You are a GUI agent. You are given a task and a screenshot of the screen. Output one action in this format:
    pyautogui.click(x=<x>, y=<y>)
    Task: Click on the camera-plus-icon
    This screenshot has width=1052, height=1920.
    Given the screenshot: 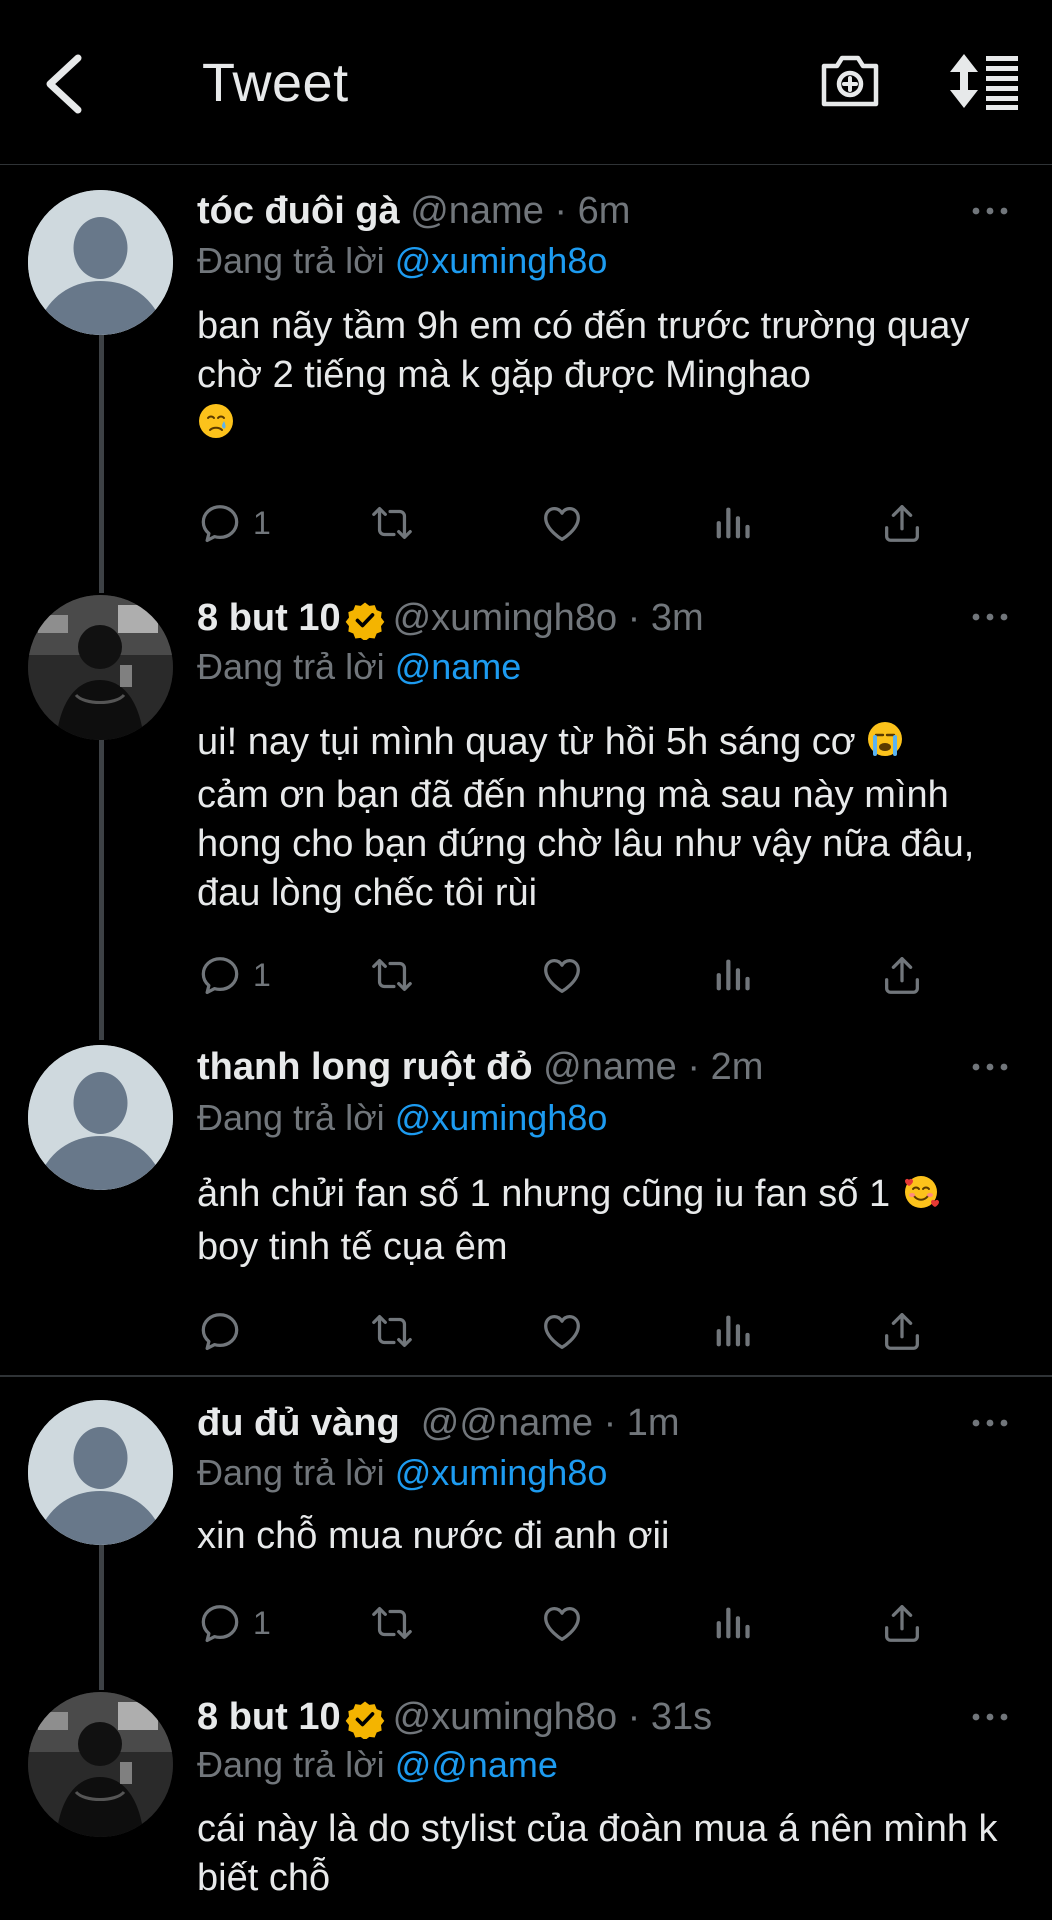 What is the action you would take?
    pyautogui.click(x=850, y=81)
    